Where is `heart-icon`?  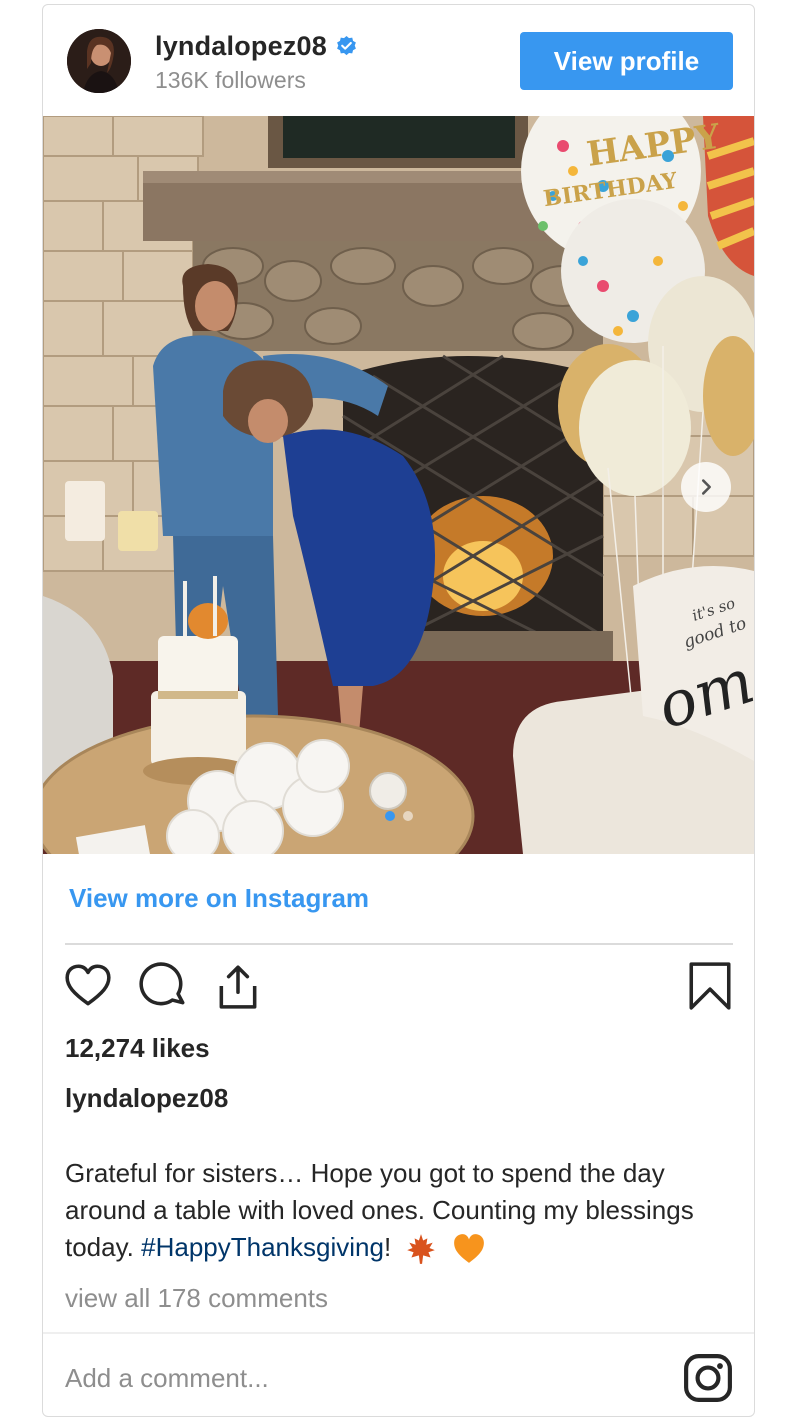
heart-icon is located at coordinates (88, 986).